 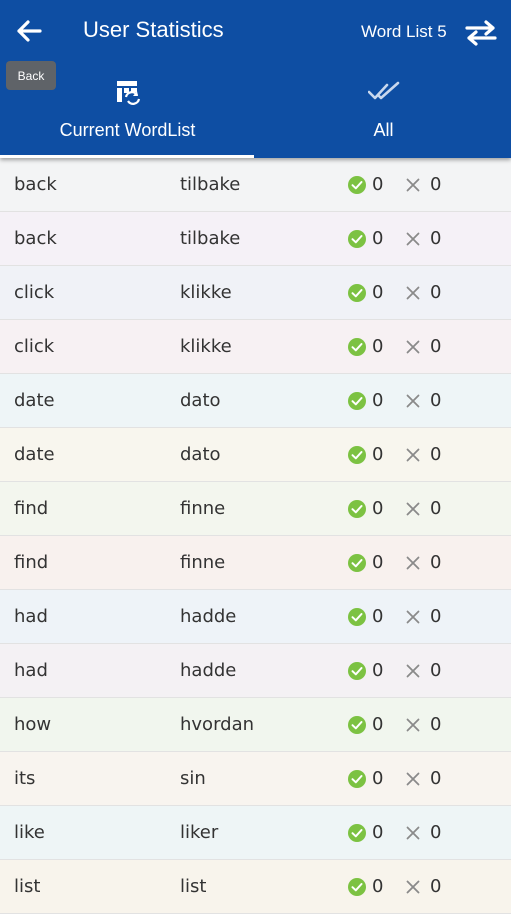 I want to click on list-item: list list 0 0, so click(x=255, y=887).